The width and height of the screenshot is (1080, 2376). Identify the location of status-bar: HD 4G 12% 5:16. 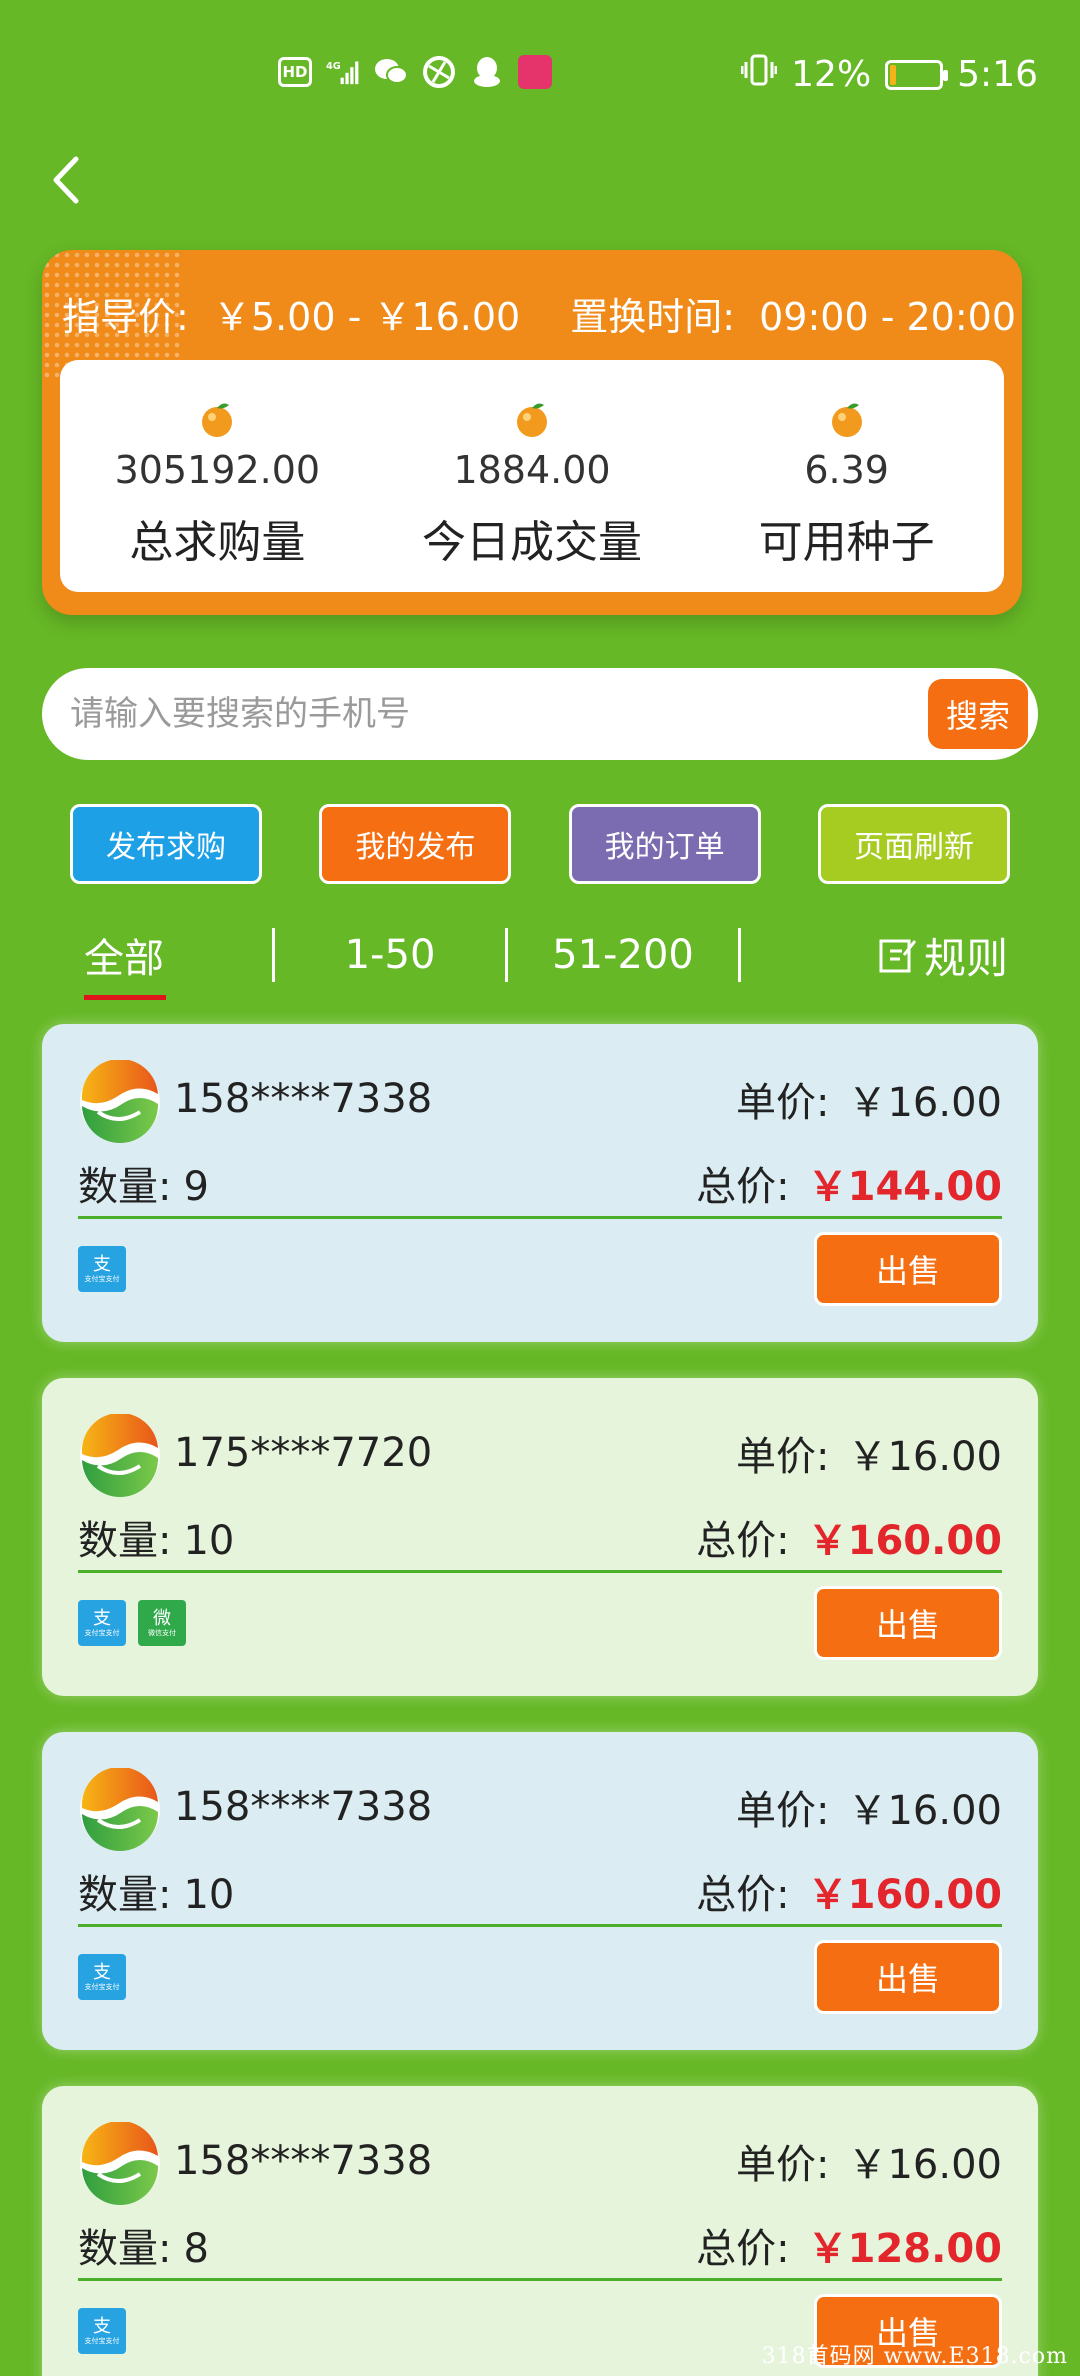
(540, 75).